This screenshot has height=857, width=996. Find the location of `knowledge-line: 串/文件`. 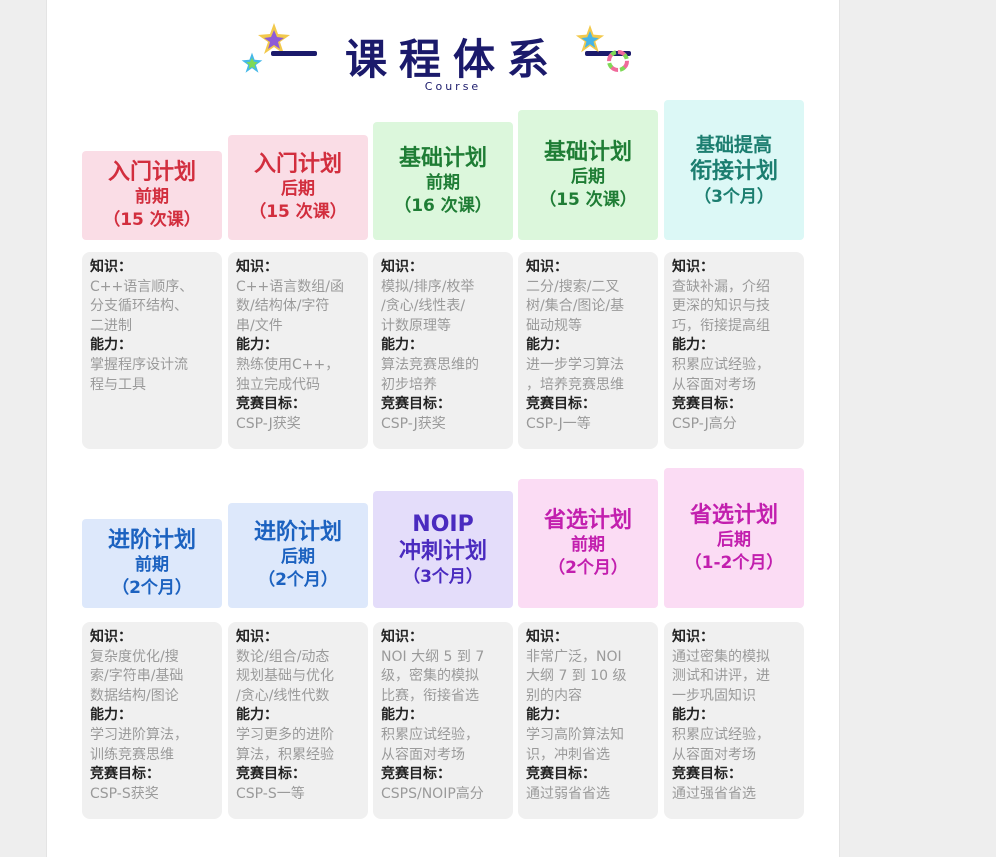

knowledge-line: 串/文件 is located at coordinates (259, 325).